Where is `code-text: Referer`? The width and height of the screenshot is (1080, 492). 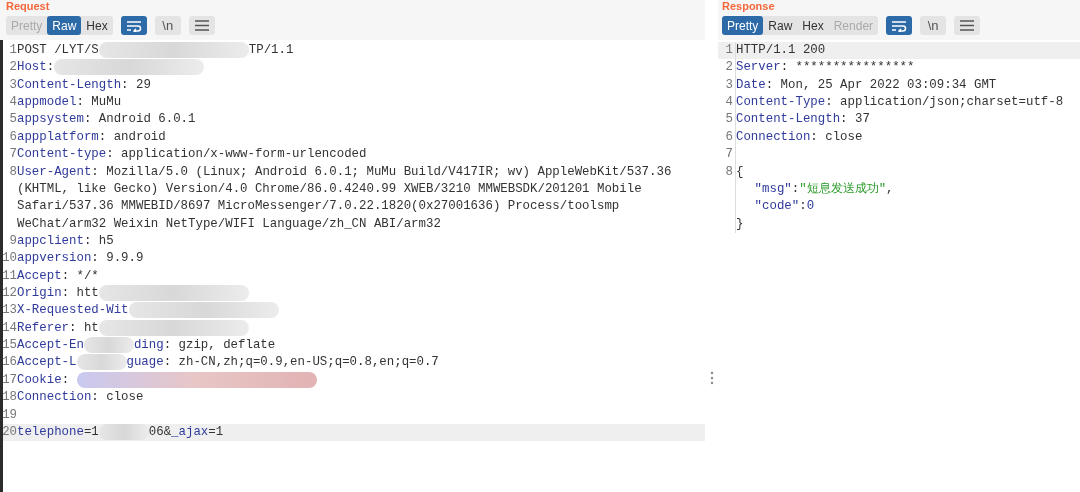 code-text: Referer is located at coordinates (43, 328).